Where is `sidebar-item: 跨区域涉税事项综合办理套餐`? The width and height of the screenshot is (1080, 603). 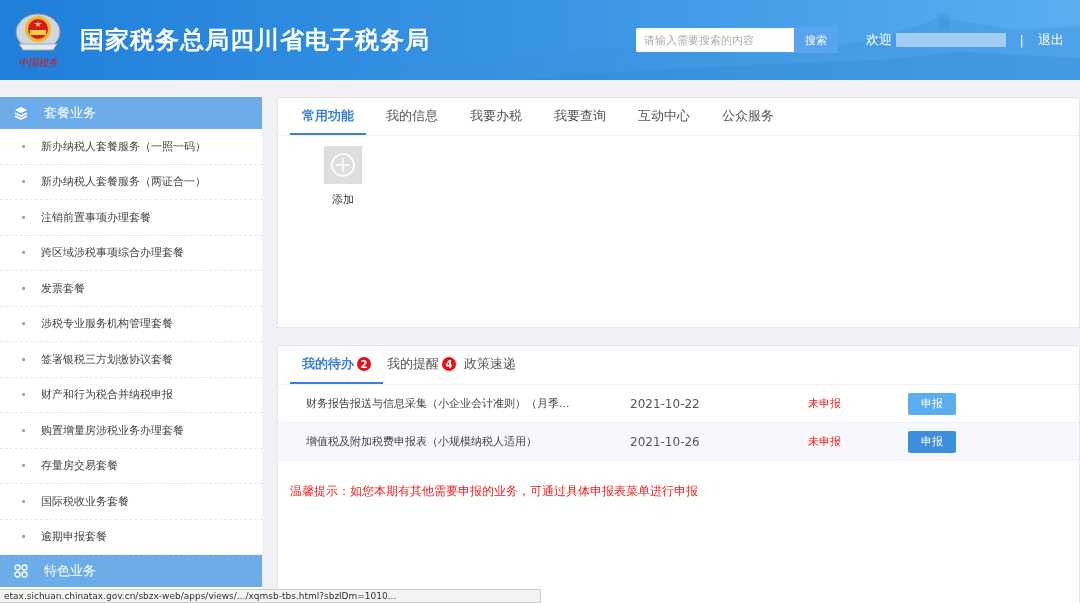
sidebar-item: 跨区域涉税事项综合办理套餐 is located at coordinates (112, 253).